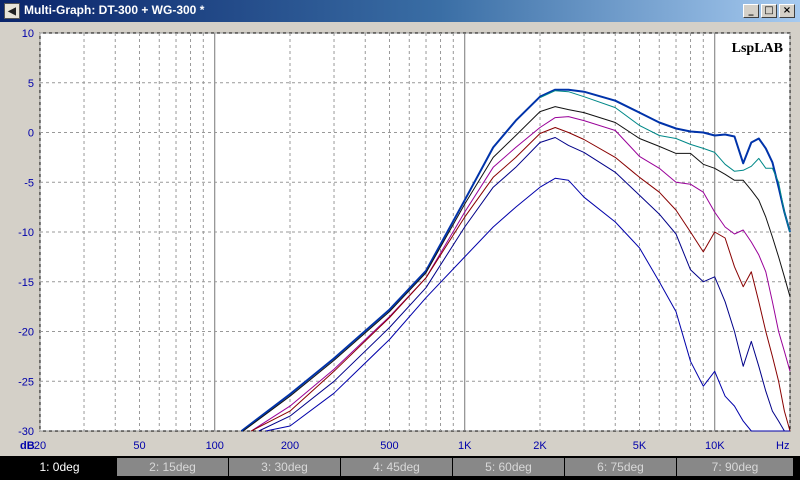 This screenshot has height=480, width=800. I want to click on y-tick-label: -10, so click(26, 233).